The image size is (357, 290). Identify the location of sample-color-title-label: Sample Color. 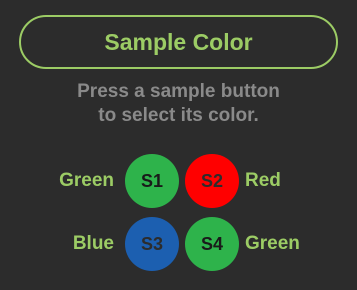
(178, 41).